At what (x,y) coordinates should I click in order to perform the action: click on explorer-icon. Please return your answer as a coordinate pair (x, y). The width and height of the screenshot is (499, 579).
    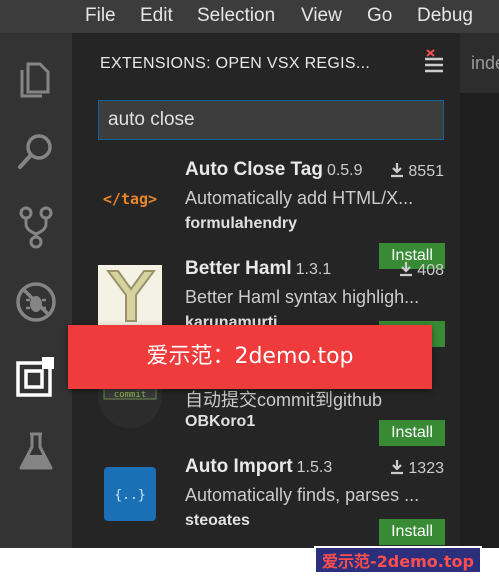
    Looking at the image, I should click on (36, 78).